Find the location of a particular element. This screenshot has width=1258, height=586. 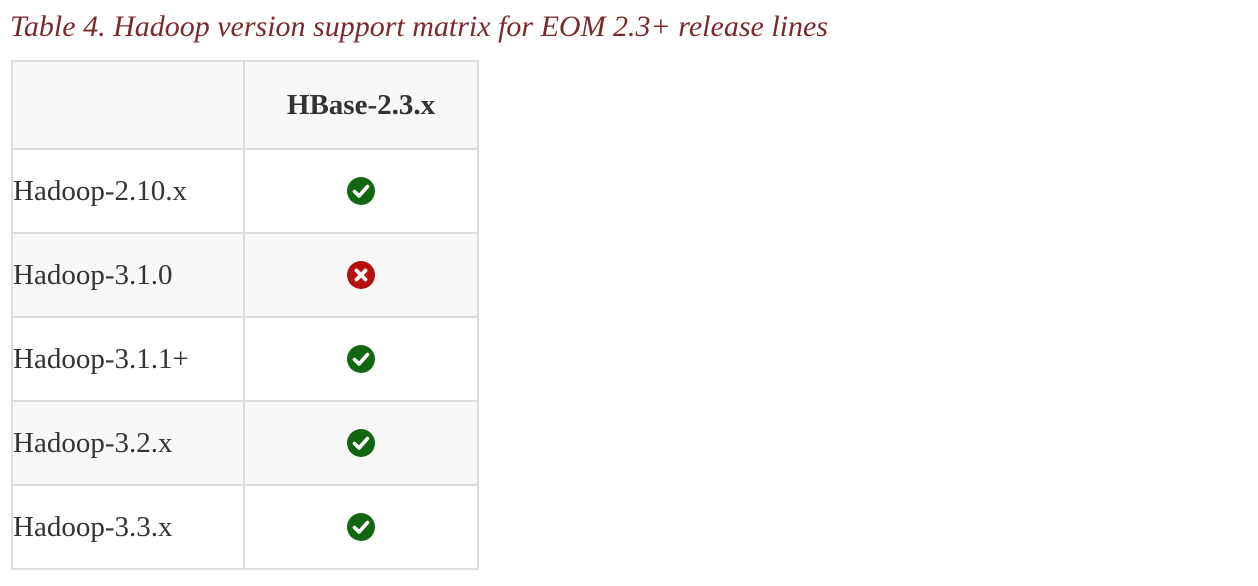

table-row: Hadoop-2.10.x is located at coordinates (245, 191).